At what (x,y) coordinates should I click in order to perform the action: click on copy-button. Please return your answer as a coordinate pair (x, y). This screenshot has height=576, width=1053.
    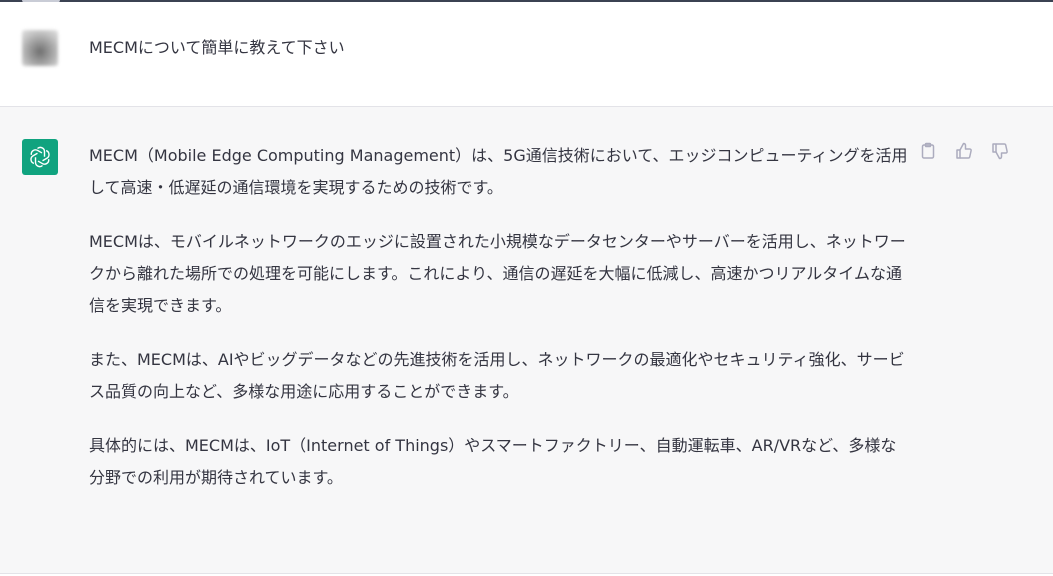
    Looking at the image, I should click on (928, 151).